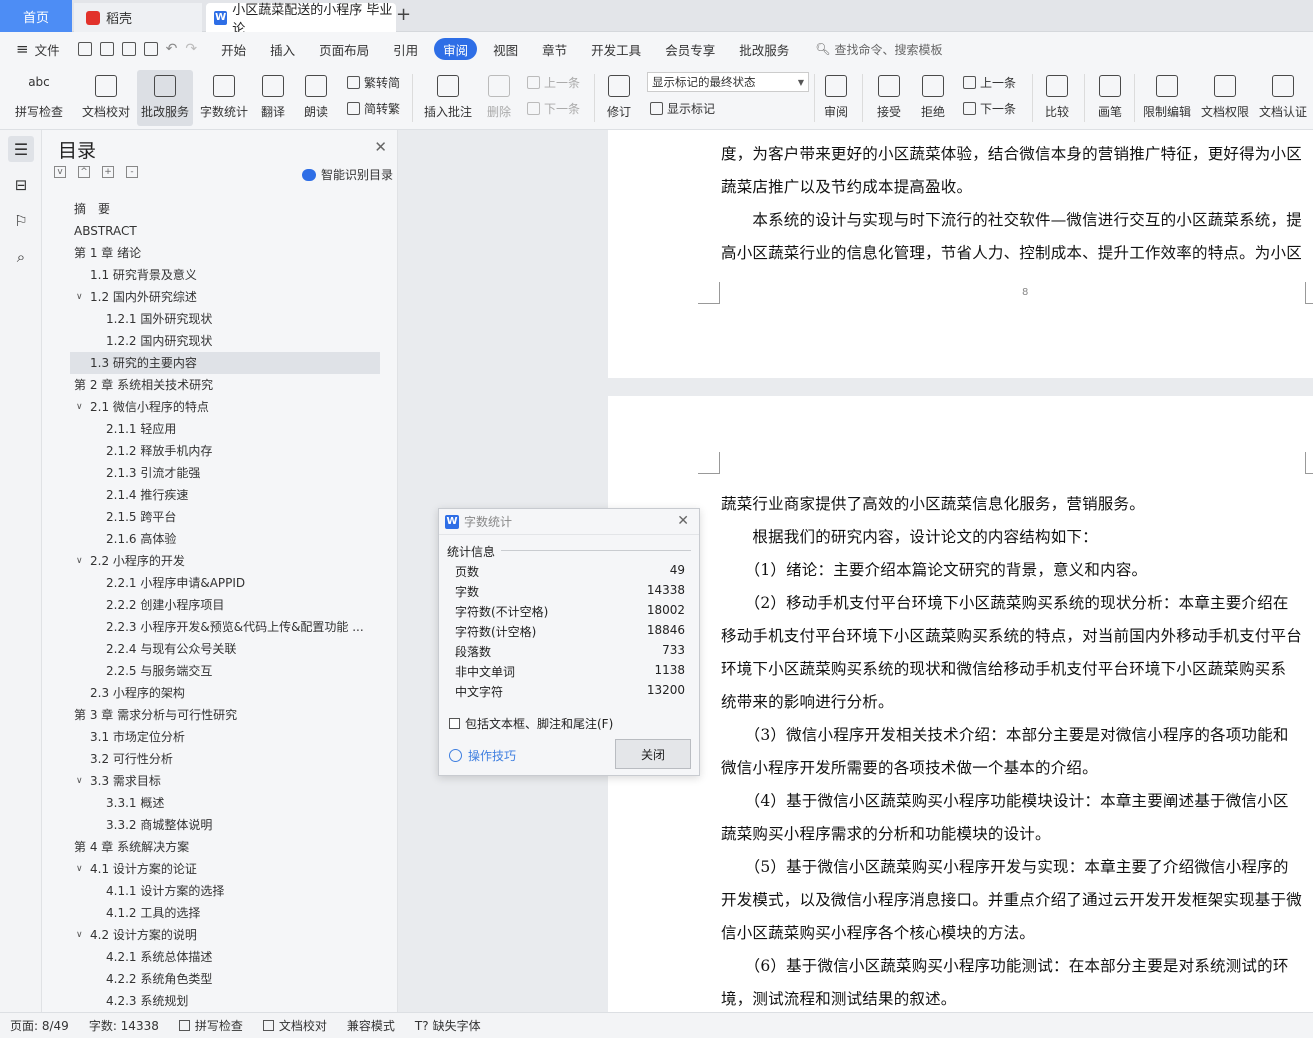 This screenshot has width=1313, height=1038. What do you see at coordinates (728, 82) in the screenshot?
I see `markup-mode-select: 显示标记的最终状态 ▼` at bounding box center [728, 82].